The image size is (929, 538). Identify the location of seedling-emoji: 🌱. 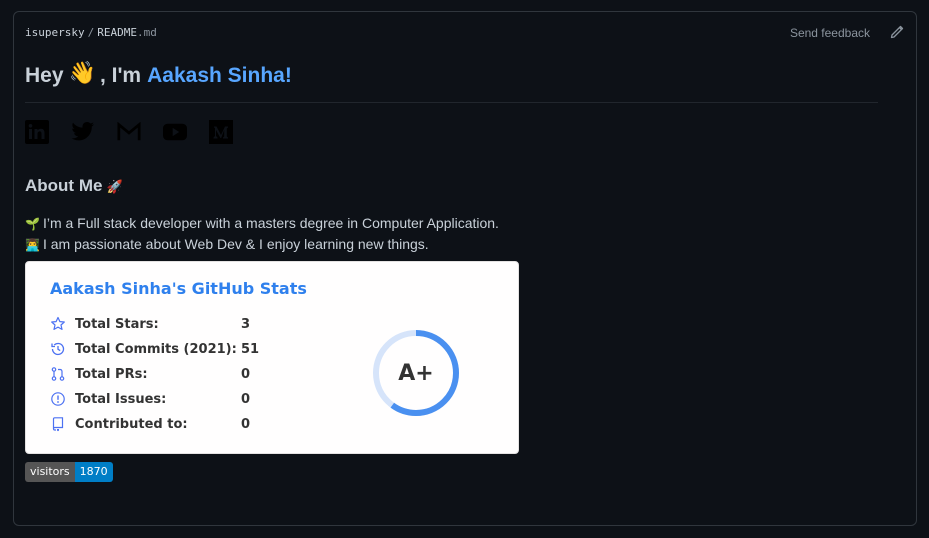
(32, 224).